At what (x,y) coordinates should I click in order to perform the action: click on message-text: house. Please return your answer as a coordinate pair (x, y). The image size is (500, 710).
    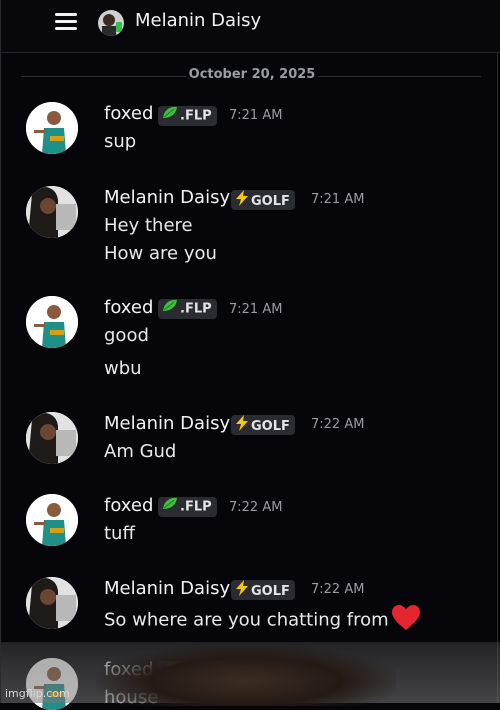
    Looking at the image, I should click on (131, 697).